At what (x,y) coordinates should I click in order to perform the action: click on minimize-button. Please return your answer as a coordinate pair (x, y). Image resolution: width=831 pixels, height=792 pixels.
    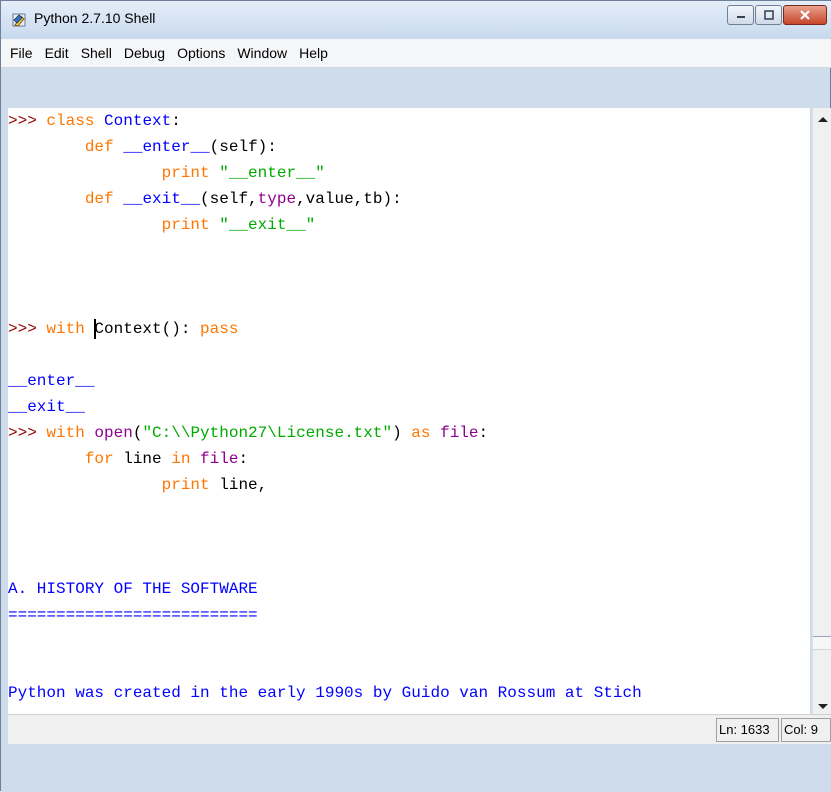
    Looking at the image, I should click on (740, 15).